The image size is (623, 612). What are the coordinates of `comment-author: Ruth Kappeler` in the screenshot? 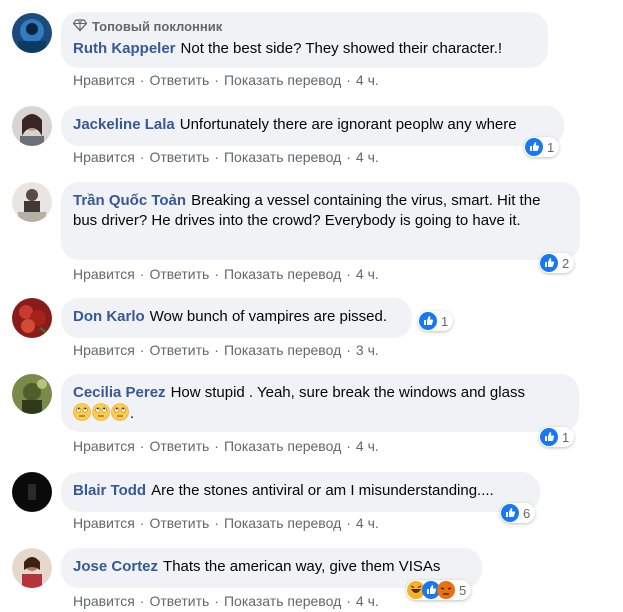 It's located at (124, 48).